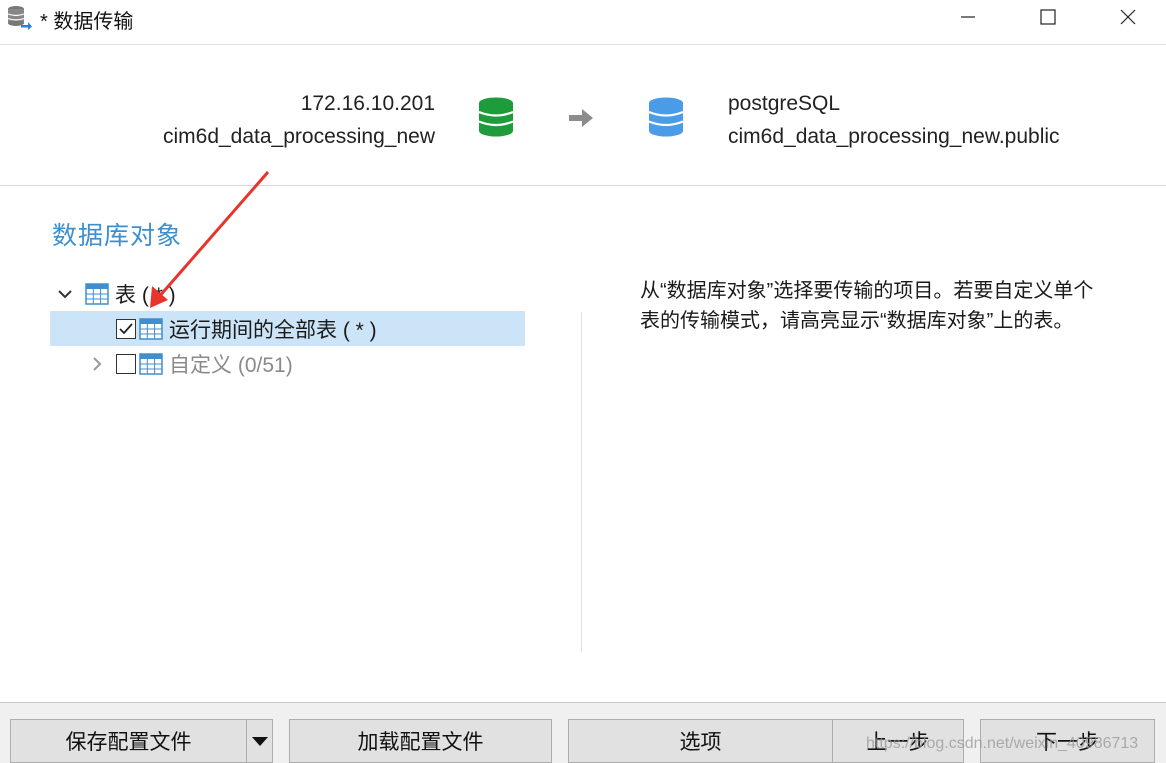  What do you see at coordinates (894, 136) in the screenshot?
I see `target-database: cim6d_data_processing_new.public` at bounding box center [894, 136].